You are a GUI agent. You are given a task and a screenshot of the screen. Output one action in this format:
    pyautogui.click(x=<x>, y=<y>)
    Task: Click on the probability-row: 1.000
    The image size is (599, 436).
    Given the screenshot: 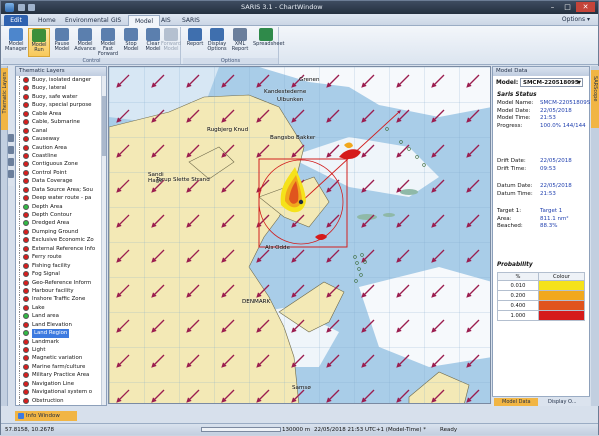 What is the action you would take?
    pyautogui.click(x=541, y=315)
    